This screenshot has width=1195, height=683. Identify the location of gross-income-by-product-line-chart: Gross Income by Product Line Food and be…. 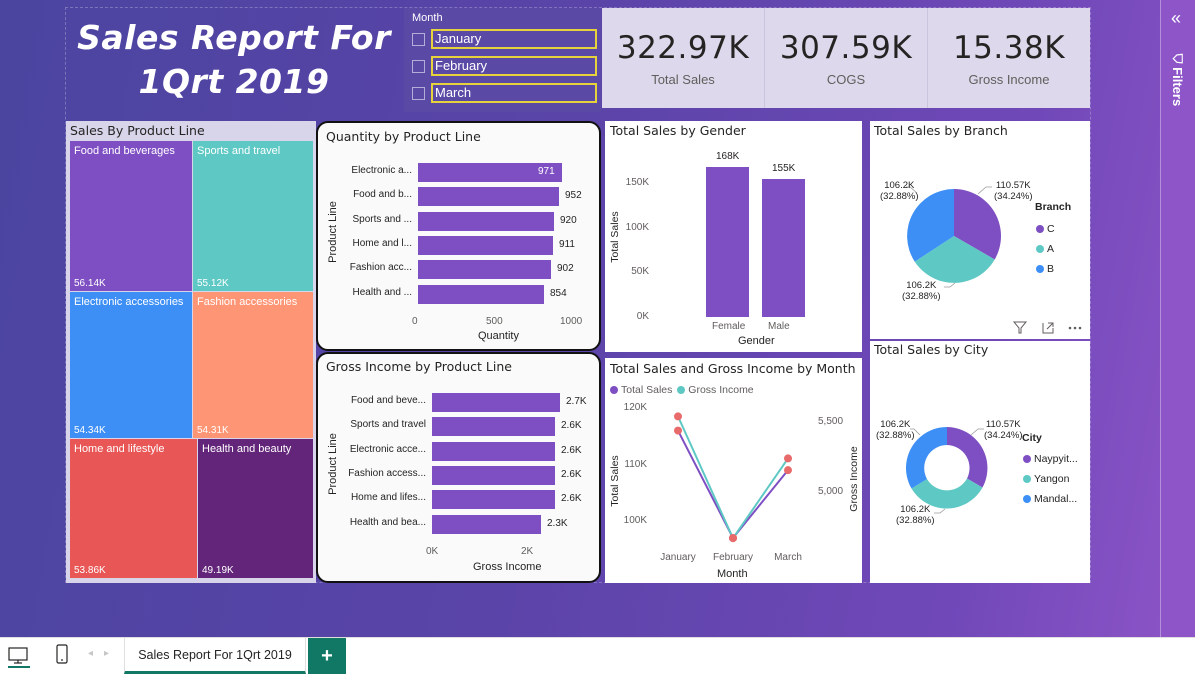
(458, 467).